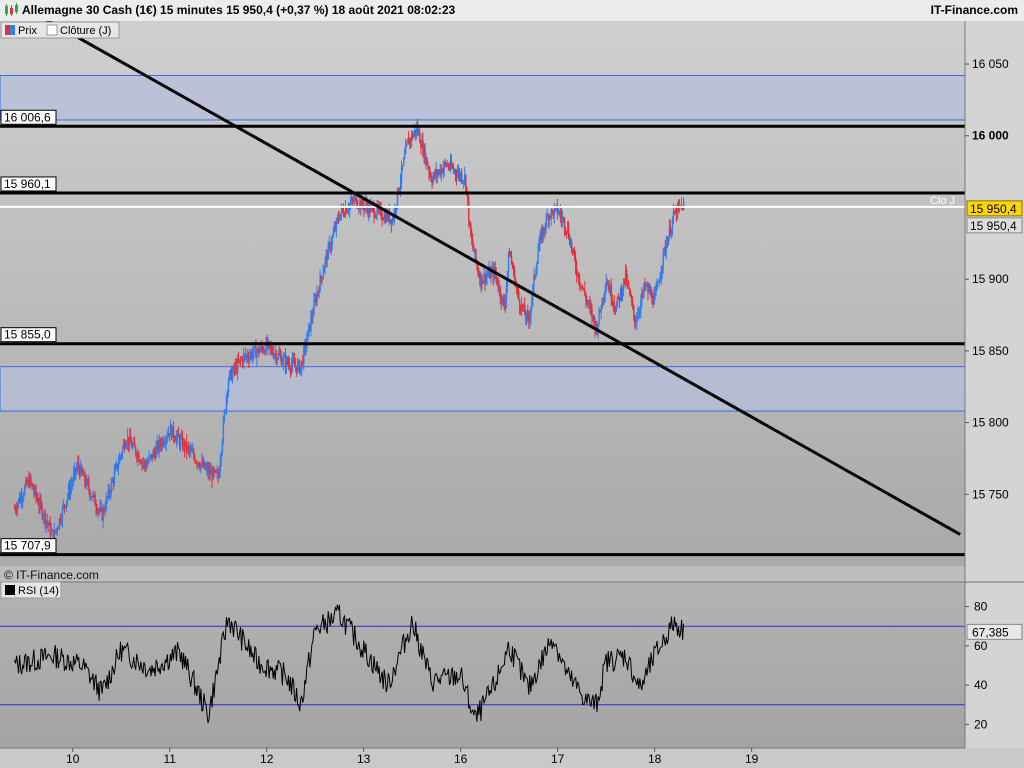 Image resolution: width=1024 pixels, height=768 pixels. I want to click on legend-close-label: Clôture (J), so click(85, 31).